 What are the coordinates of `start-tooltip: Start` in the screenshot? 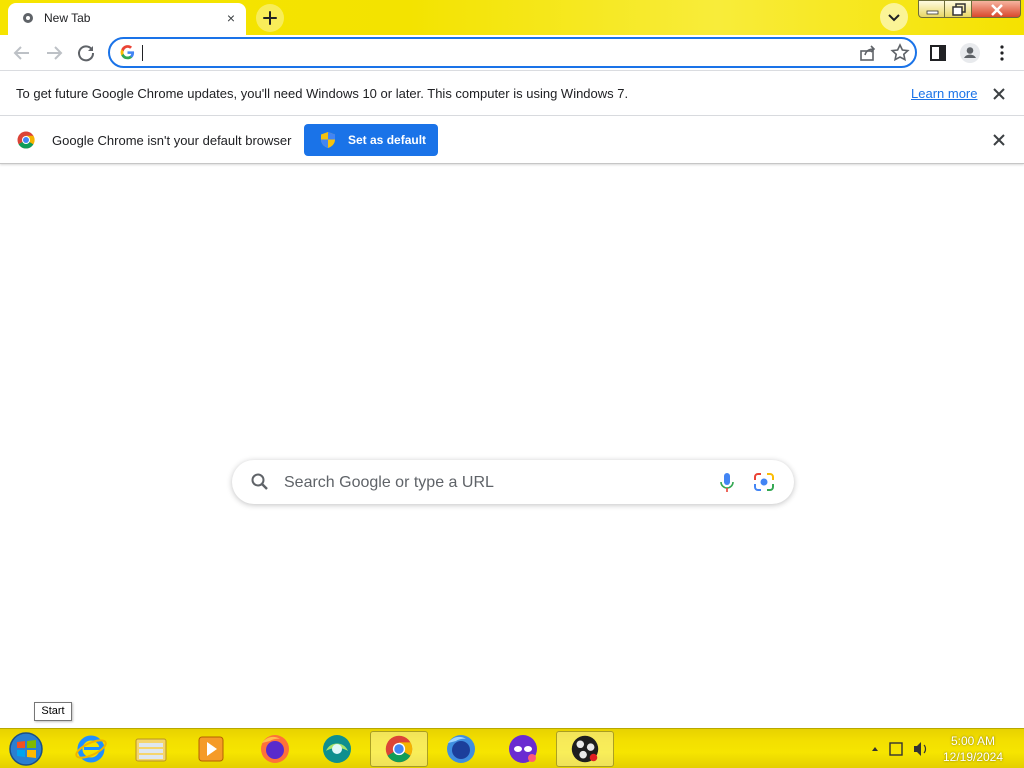 It's located at (53, 711).